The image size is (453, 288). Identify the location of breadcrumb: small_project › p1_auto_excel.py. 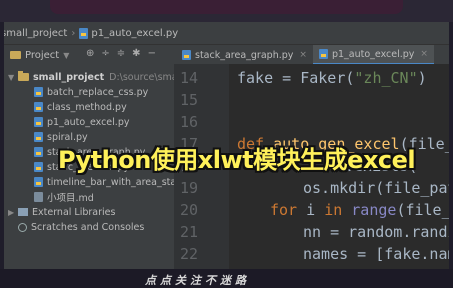
(226, 33).